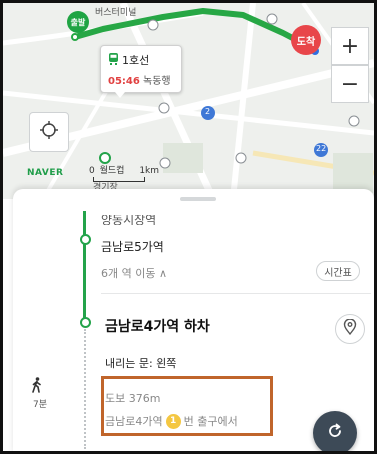 The width and height of the screenshot is (377, 454). I want to click on bus-badge: 2, so click(208, 111).